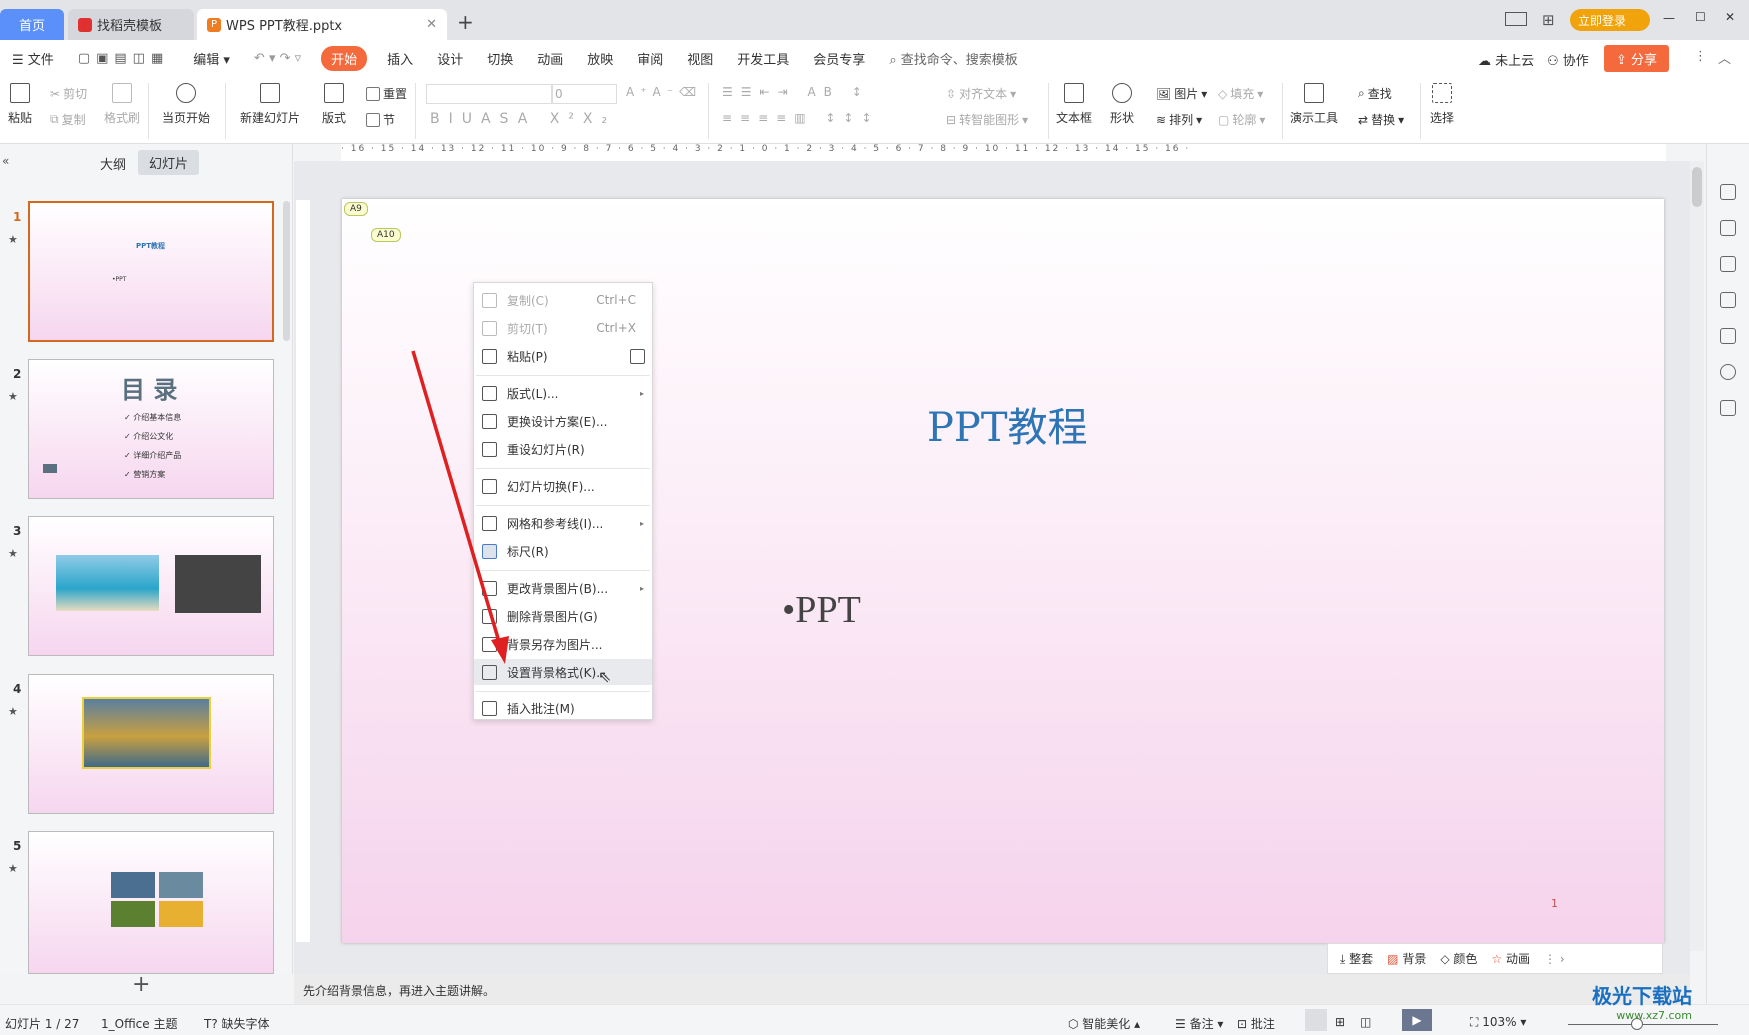 Image resolution: width=1749 pixels, height=1035 pixels. I want to click on slide-bullet: •PPT, so click(821, 610).